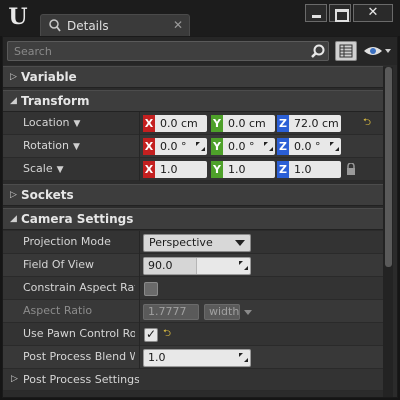 The height and width of the screenshot is (400, 400). What do you see at coordinates (193, 219) in the screenshot?
I see `category-camera-settings: ◢ Camera Settings` at bounding box center [193, 219].